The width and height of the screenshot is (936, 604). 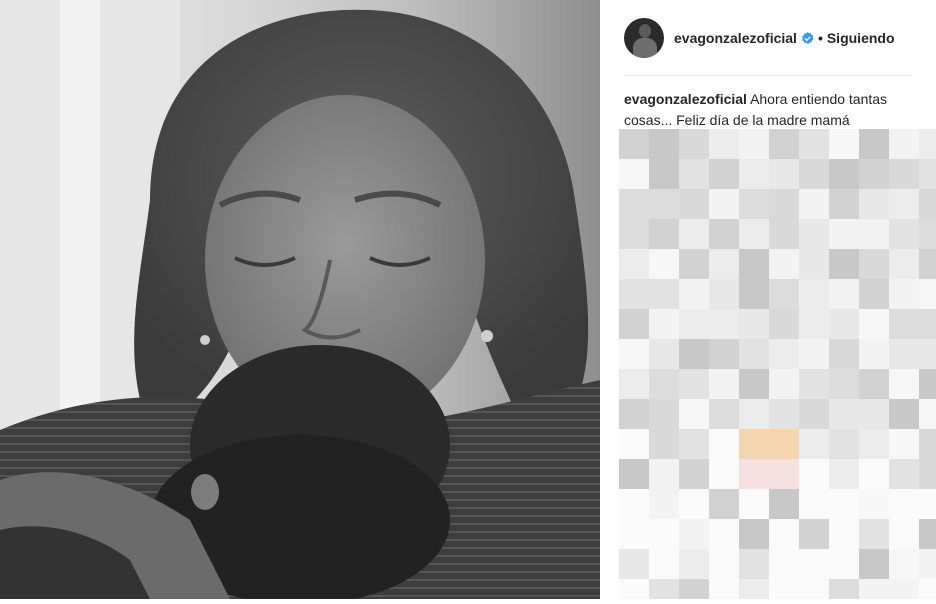 I want to click on caption-username: evagonzalezoficial, so click(x=685, y=99).